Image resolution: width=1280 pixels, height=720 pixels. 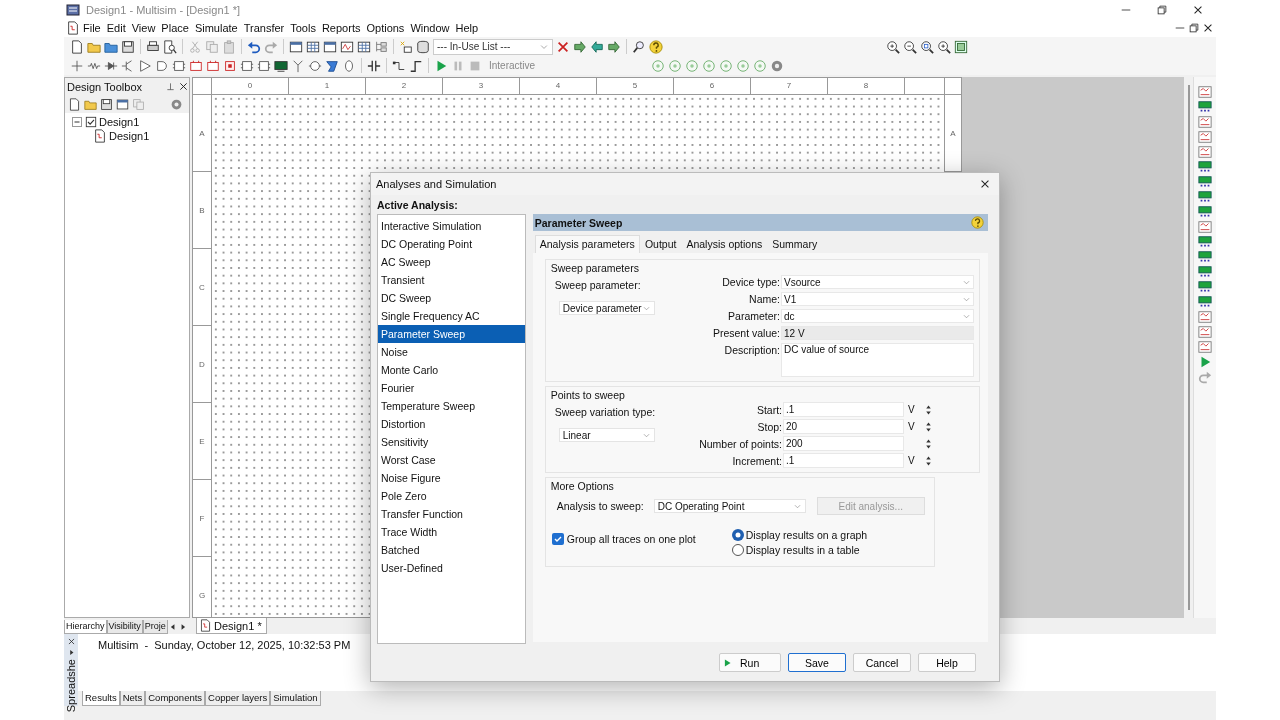 What do you see at coordinates (606, 308) in the screenshot?
I see `dropdown: Device parameter` at bounding box center [606, 308].